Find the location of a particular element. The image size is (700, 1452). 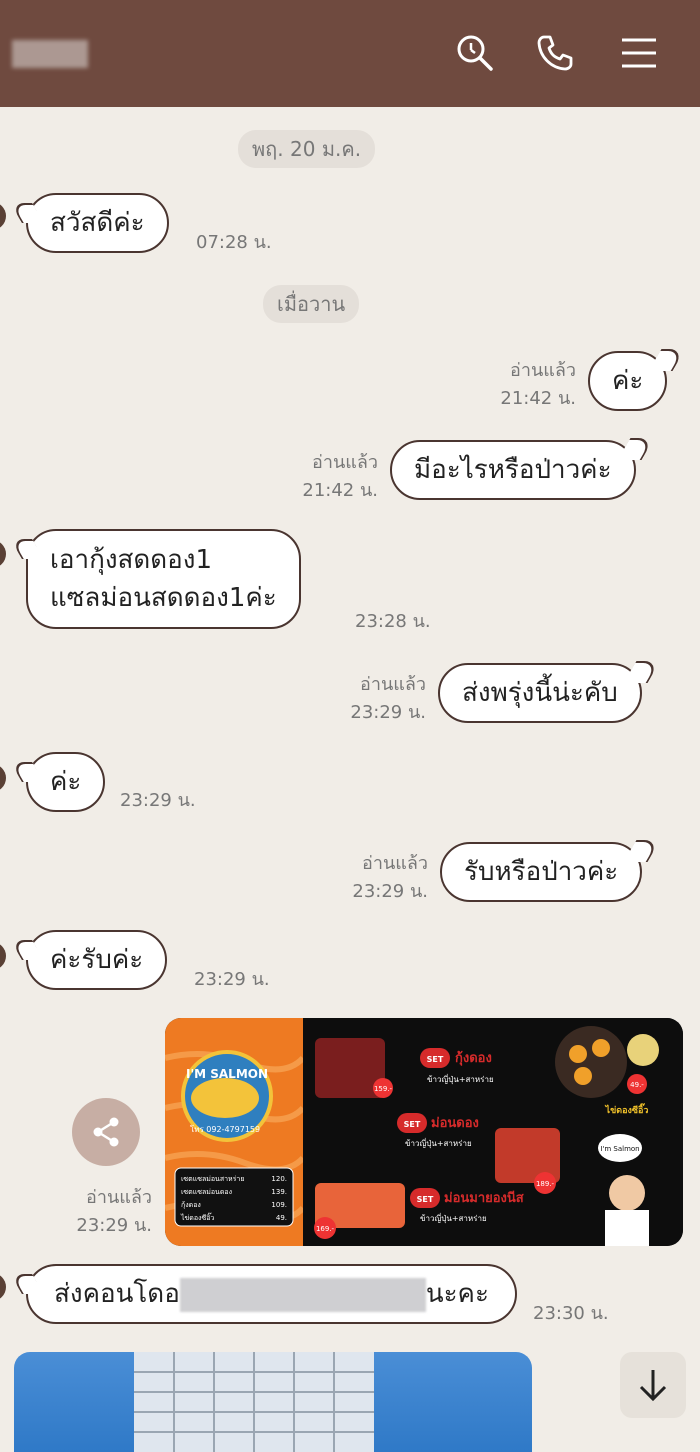

scroll-down-button is located at coordinates (653, 1385).